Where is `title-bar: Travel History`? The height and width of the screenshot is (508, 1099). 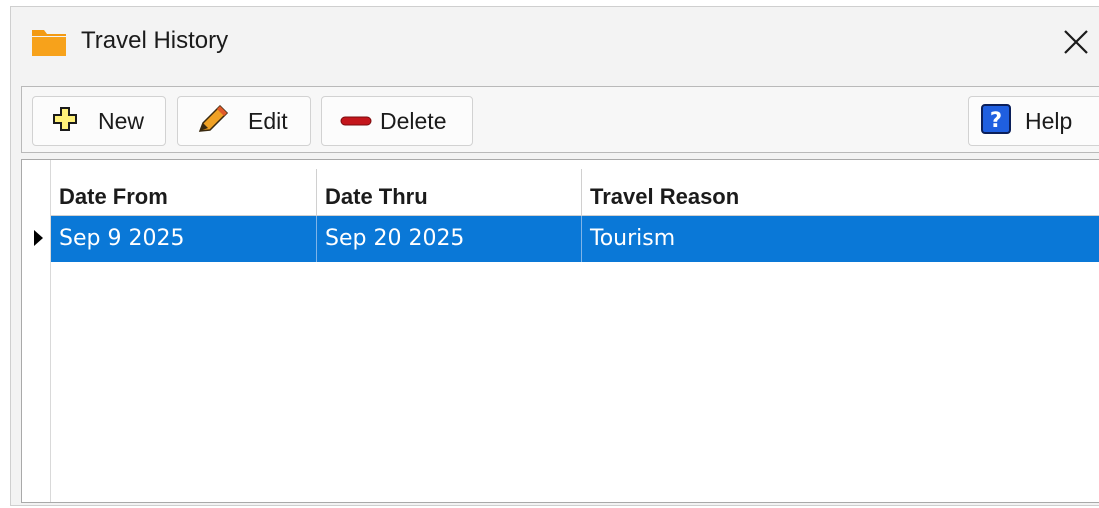
title-bar: Travel History is located at coordinates (555, 44).